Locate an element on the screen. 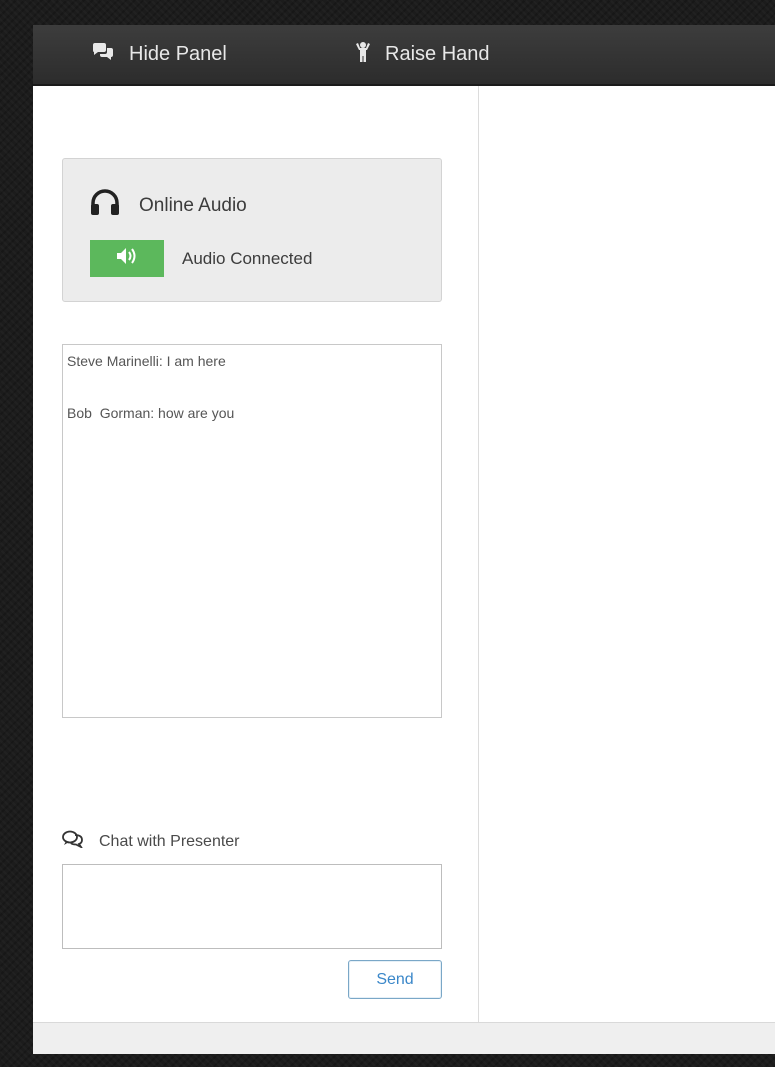 The width and height of the screenshot is (775, 1067). audio-toggle-button is located at coordinates (127, 258).